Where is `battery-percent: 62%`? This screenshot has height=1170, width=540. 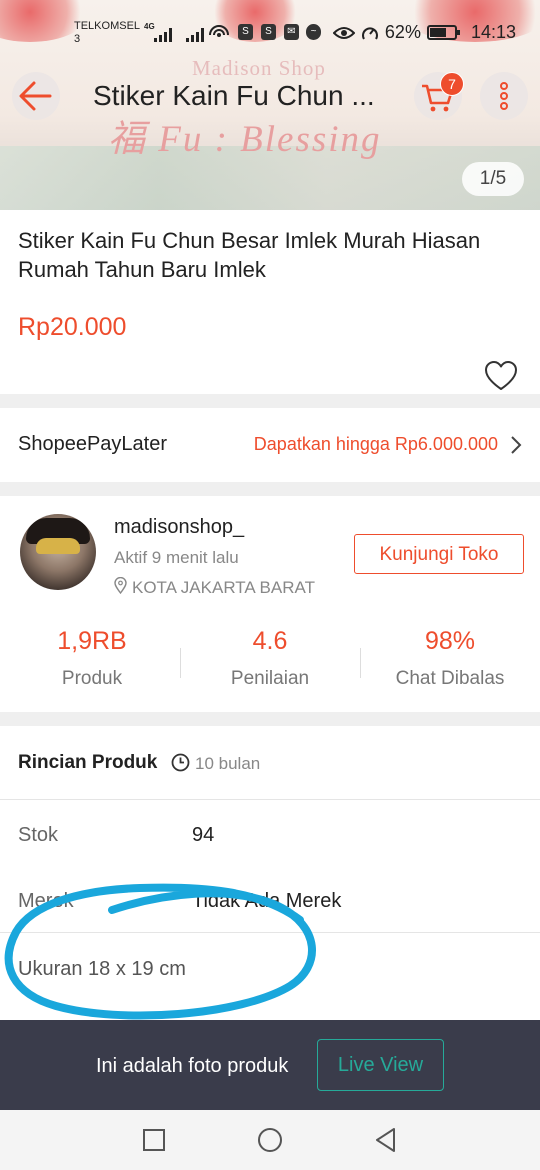 battery-percent: 62% is located at coordinates (402, 32).